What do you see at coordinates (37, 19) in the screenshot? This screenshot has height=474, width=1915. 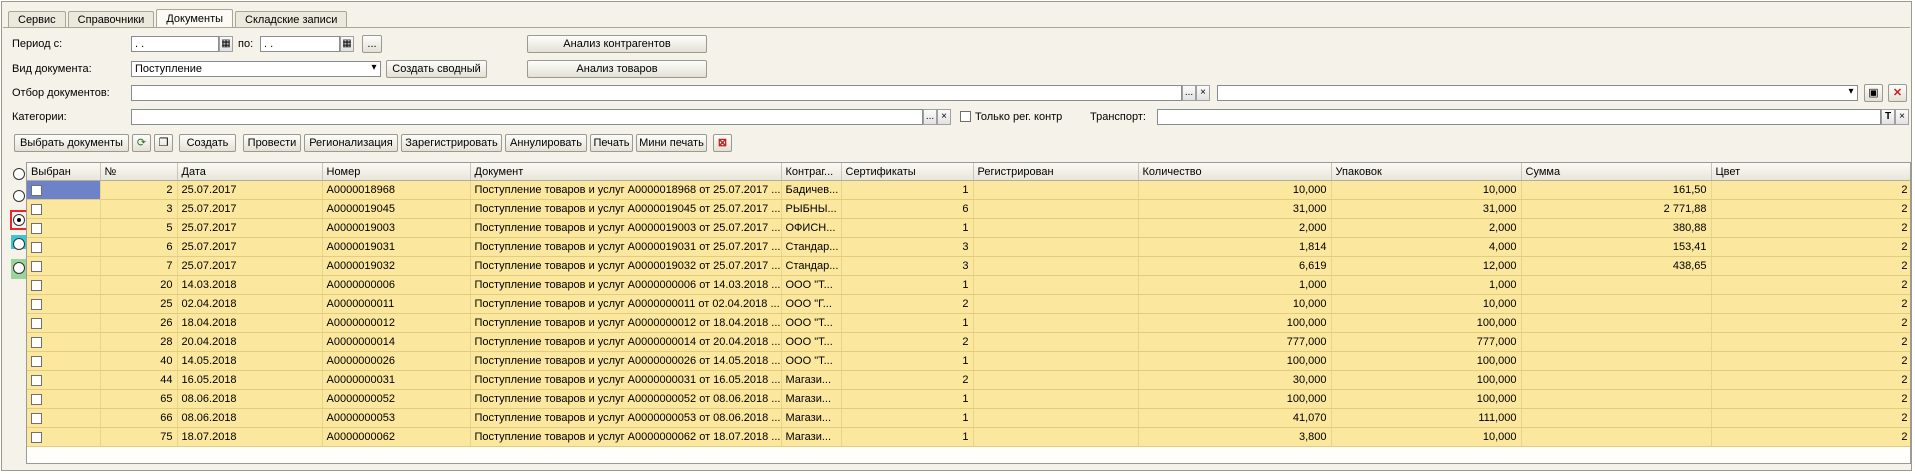 I see `tab-service: Сервис` at bounding box center [37, 19].